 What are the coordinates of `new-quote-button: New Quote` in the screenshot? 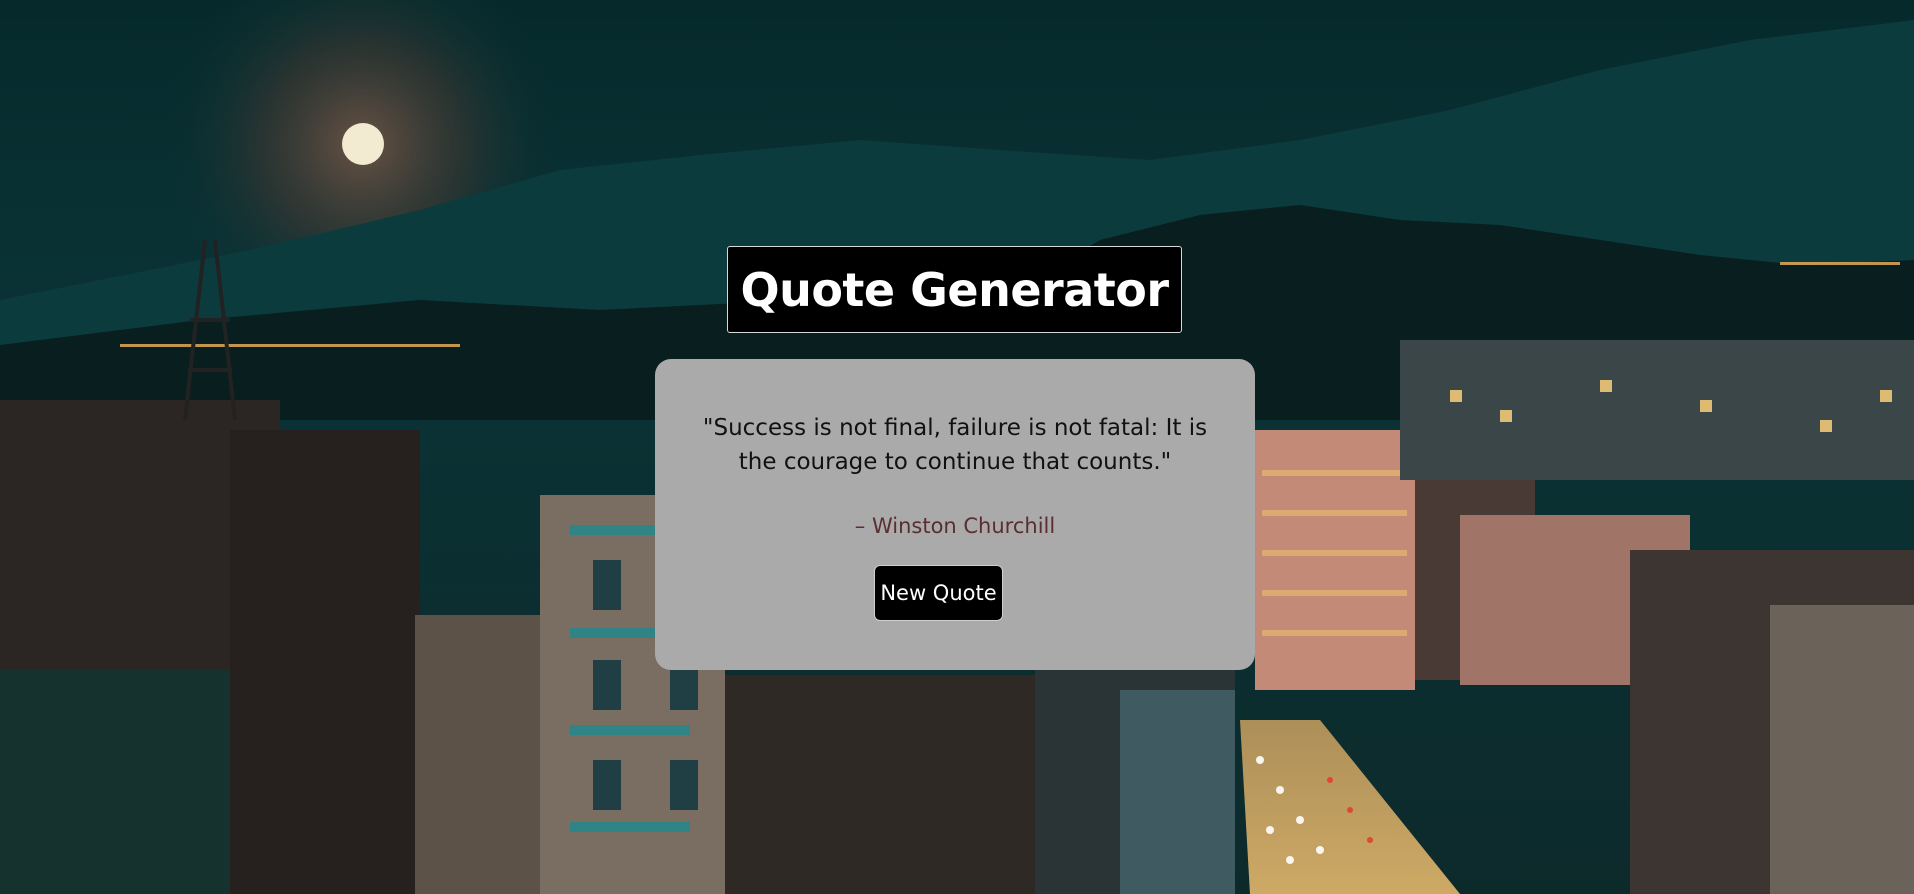 It's located at (938, 593).